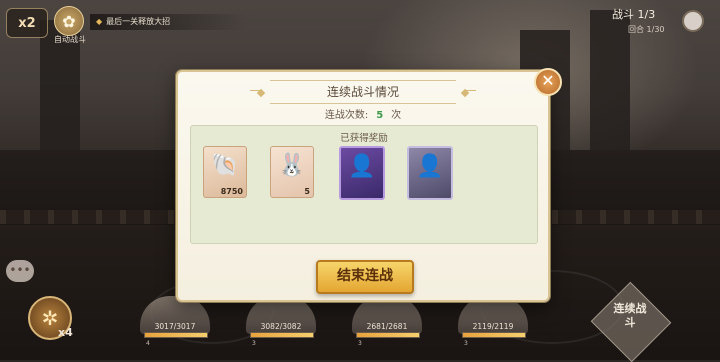 This screenshot has height=362, width=720. What do you see at coordinates (292, 165) in the screenshot?
I see `bun-icon: 🐰` at bounding box center [292, 165].